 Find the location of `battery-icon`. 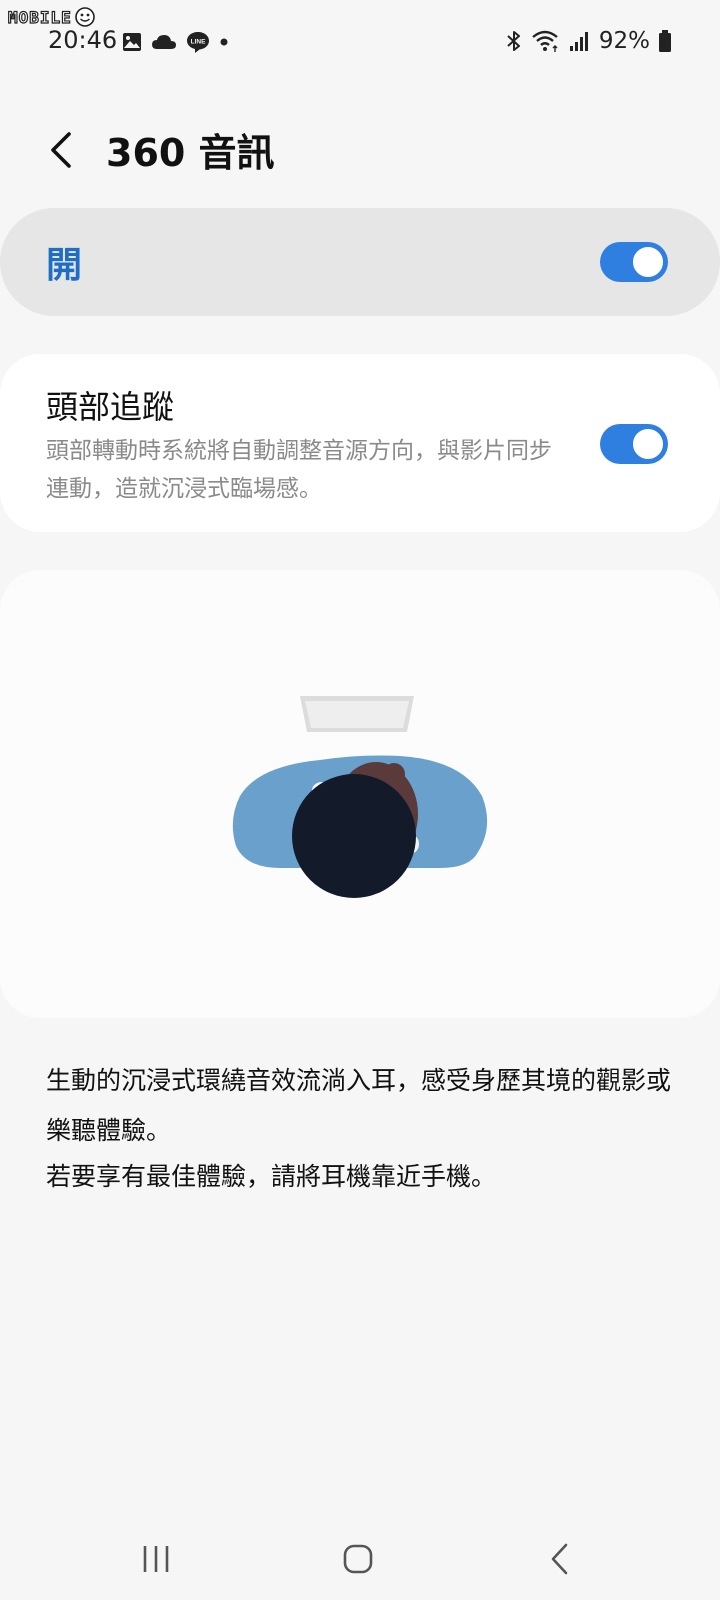

battery-icon is located at coordinates (665, 41).